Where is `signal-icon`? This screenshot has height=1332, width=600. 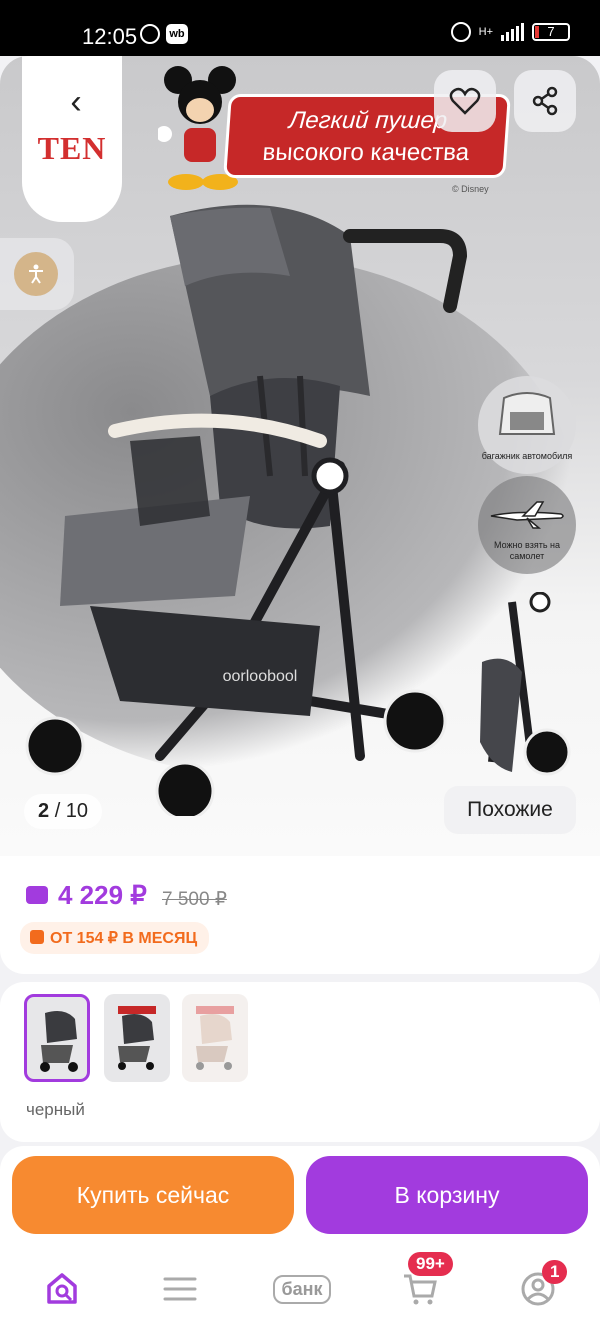
signal-icon is located at coordinates (512, 32).